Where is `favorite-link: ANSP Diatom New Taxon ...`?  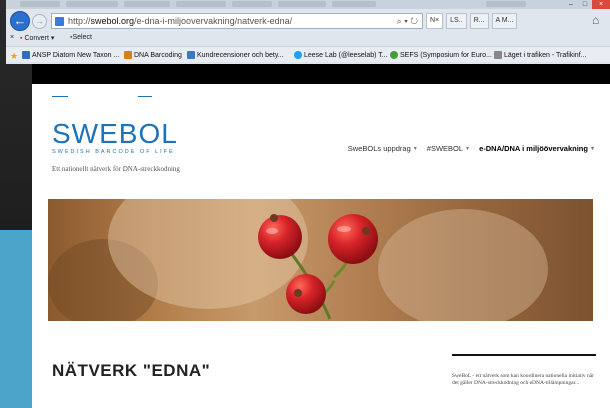 favorite-link: ANSP Diatom New Taxon ... is located at coordinates (70, 55).